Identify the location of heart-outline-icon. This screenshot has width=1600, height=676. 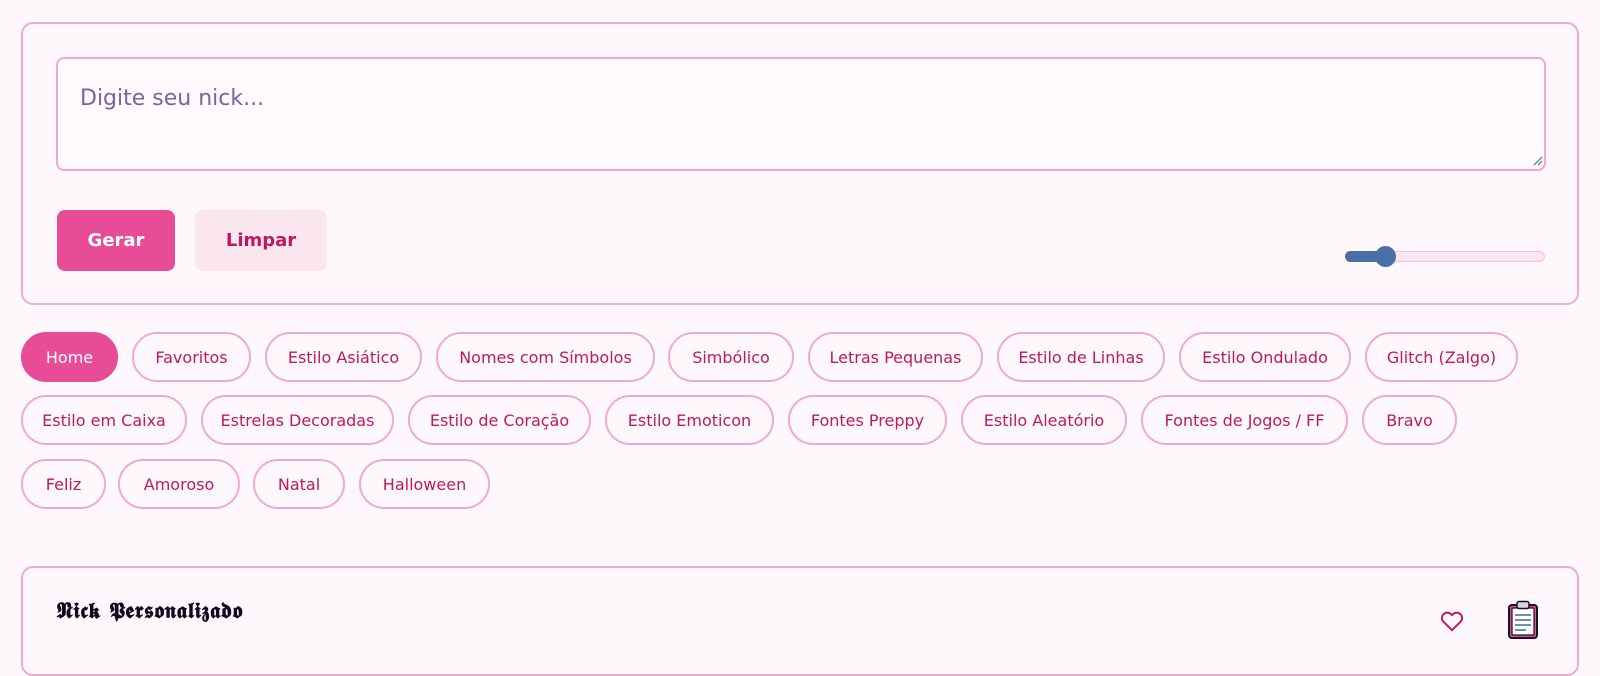
(1452, 621).